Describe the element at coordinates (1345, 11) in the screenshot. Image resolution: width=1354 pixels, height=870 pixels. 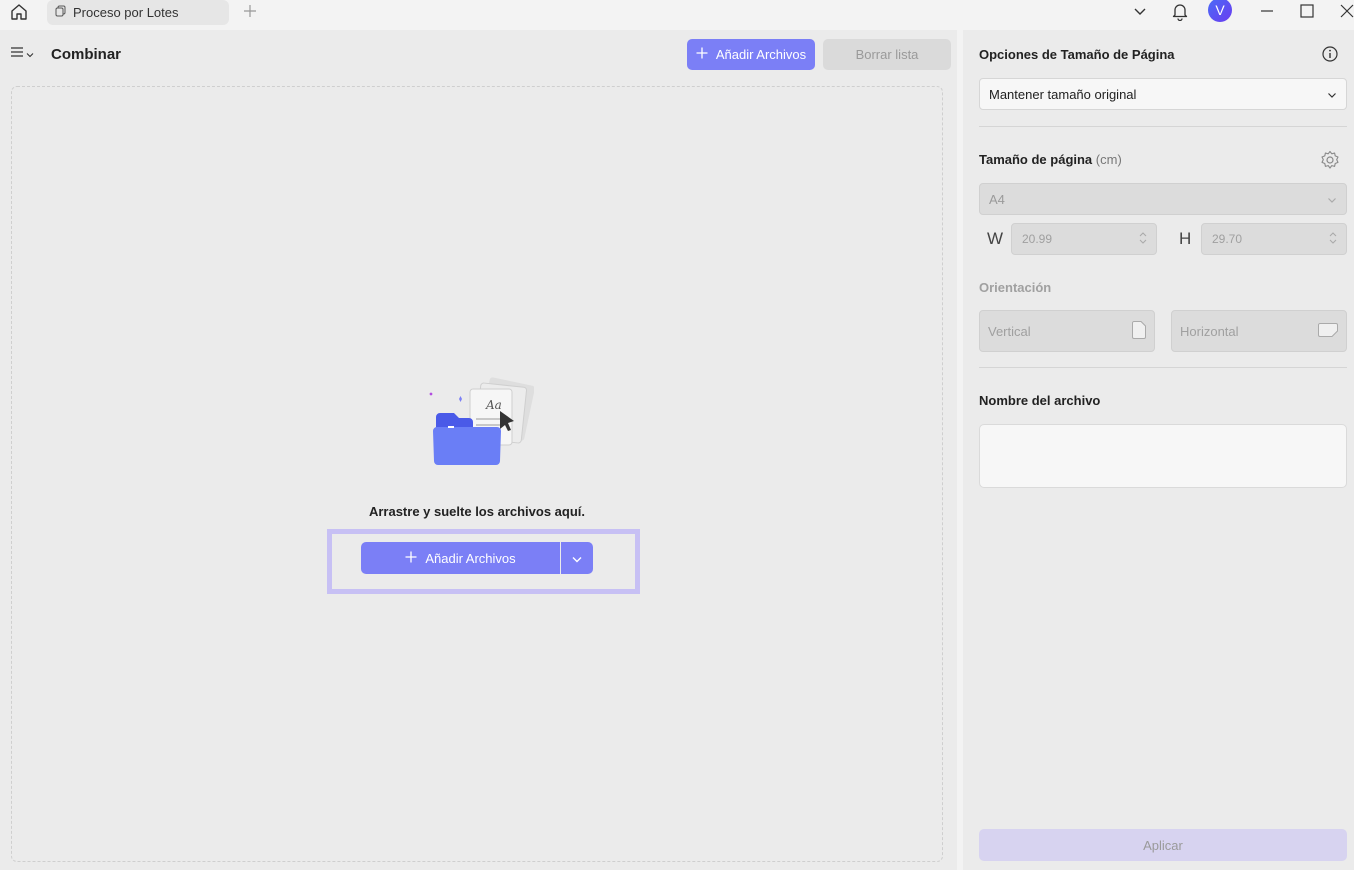
I see `close-icon` at that location.